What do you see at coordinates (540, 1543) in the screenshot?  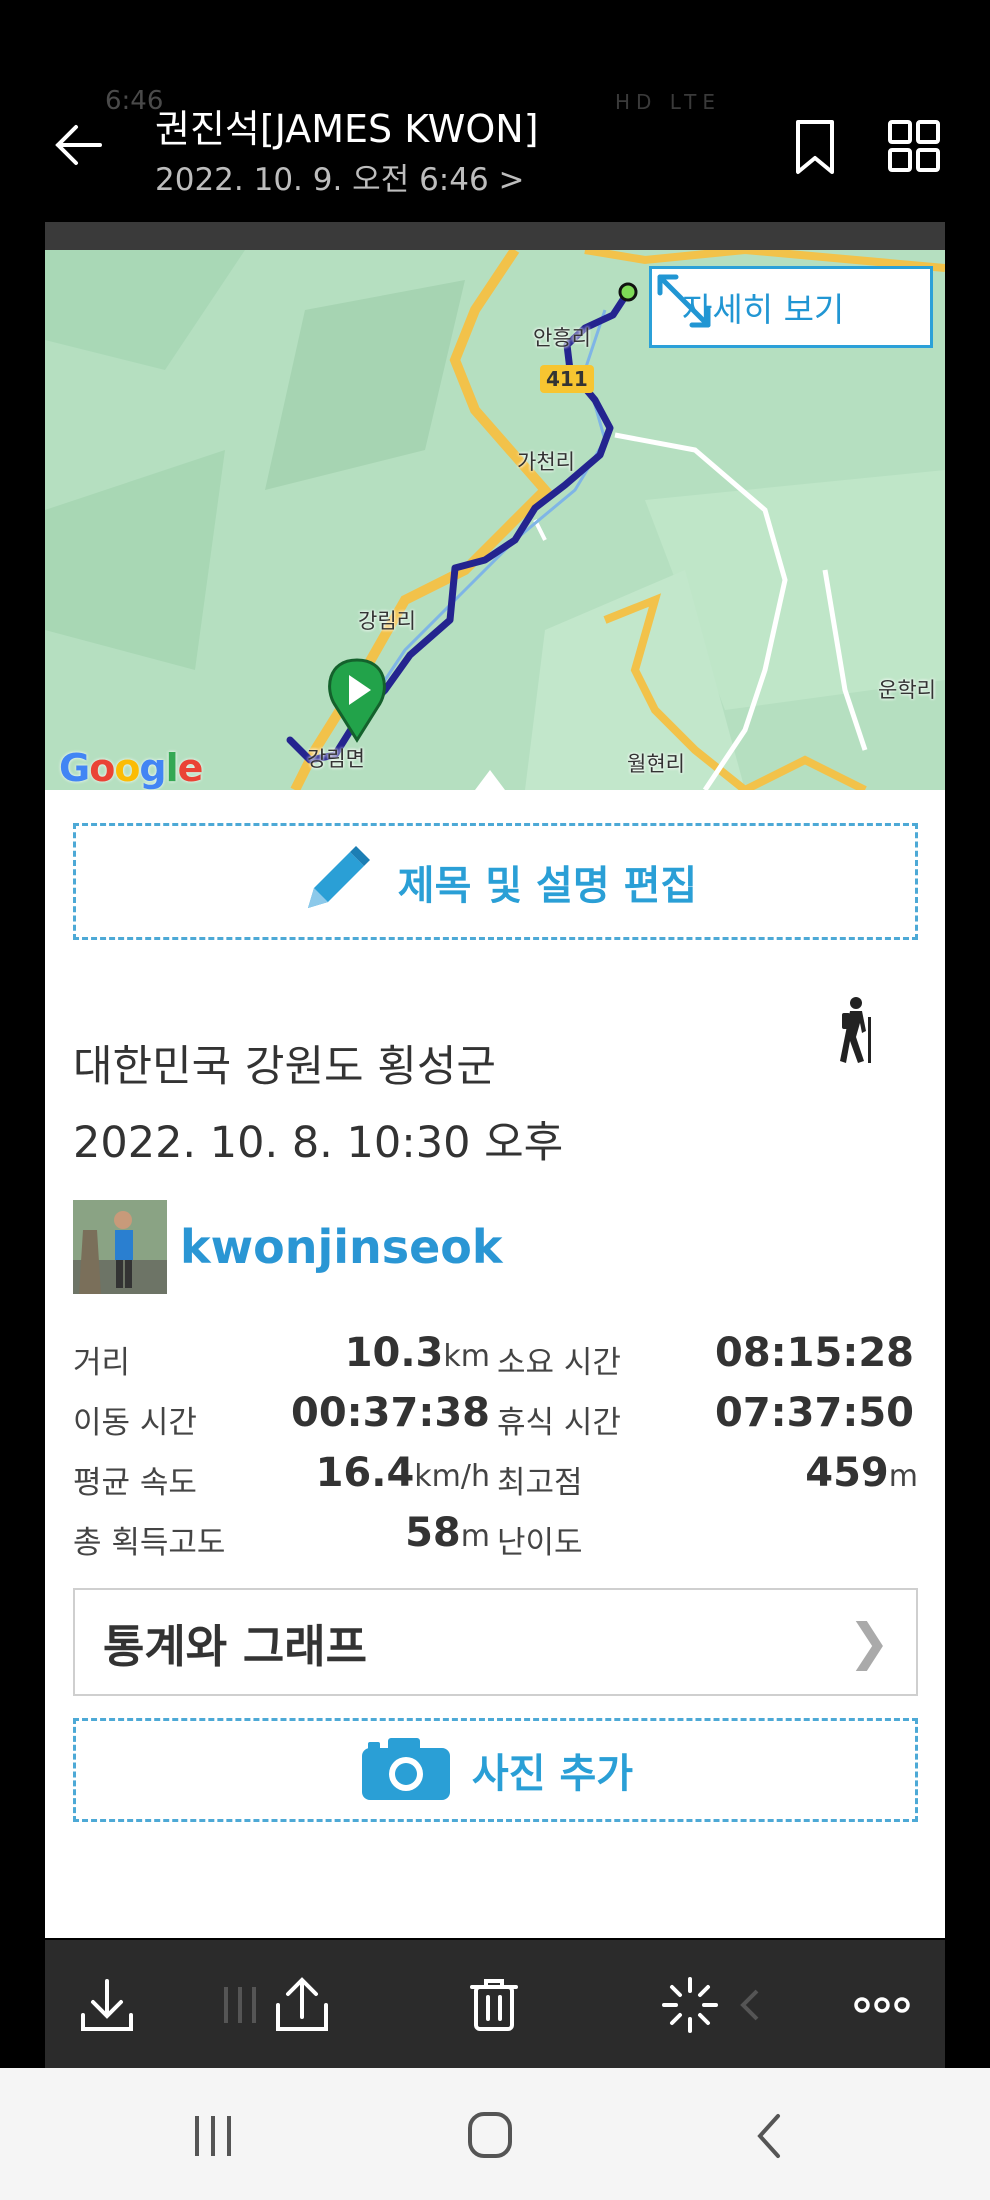 I see `stat-difficulty-label: 난이도` at bounding box center [540, 1543].